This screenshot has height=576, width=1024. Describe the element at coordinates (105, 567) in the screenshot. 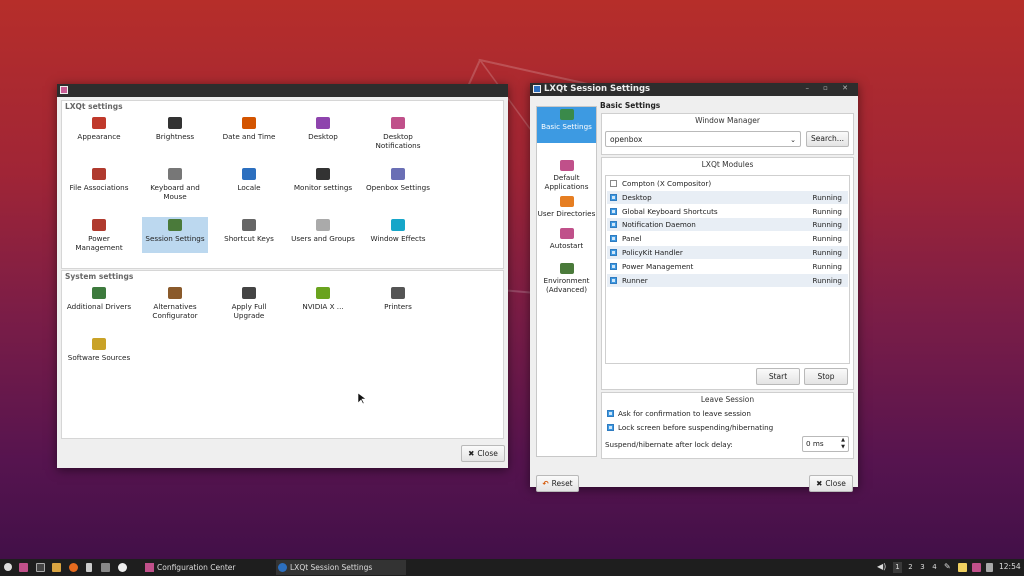

I see `display-icon` at that location.